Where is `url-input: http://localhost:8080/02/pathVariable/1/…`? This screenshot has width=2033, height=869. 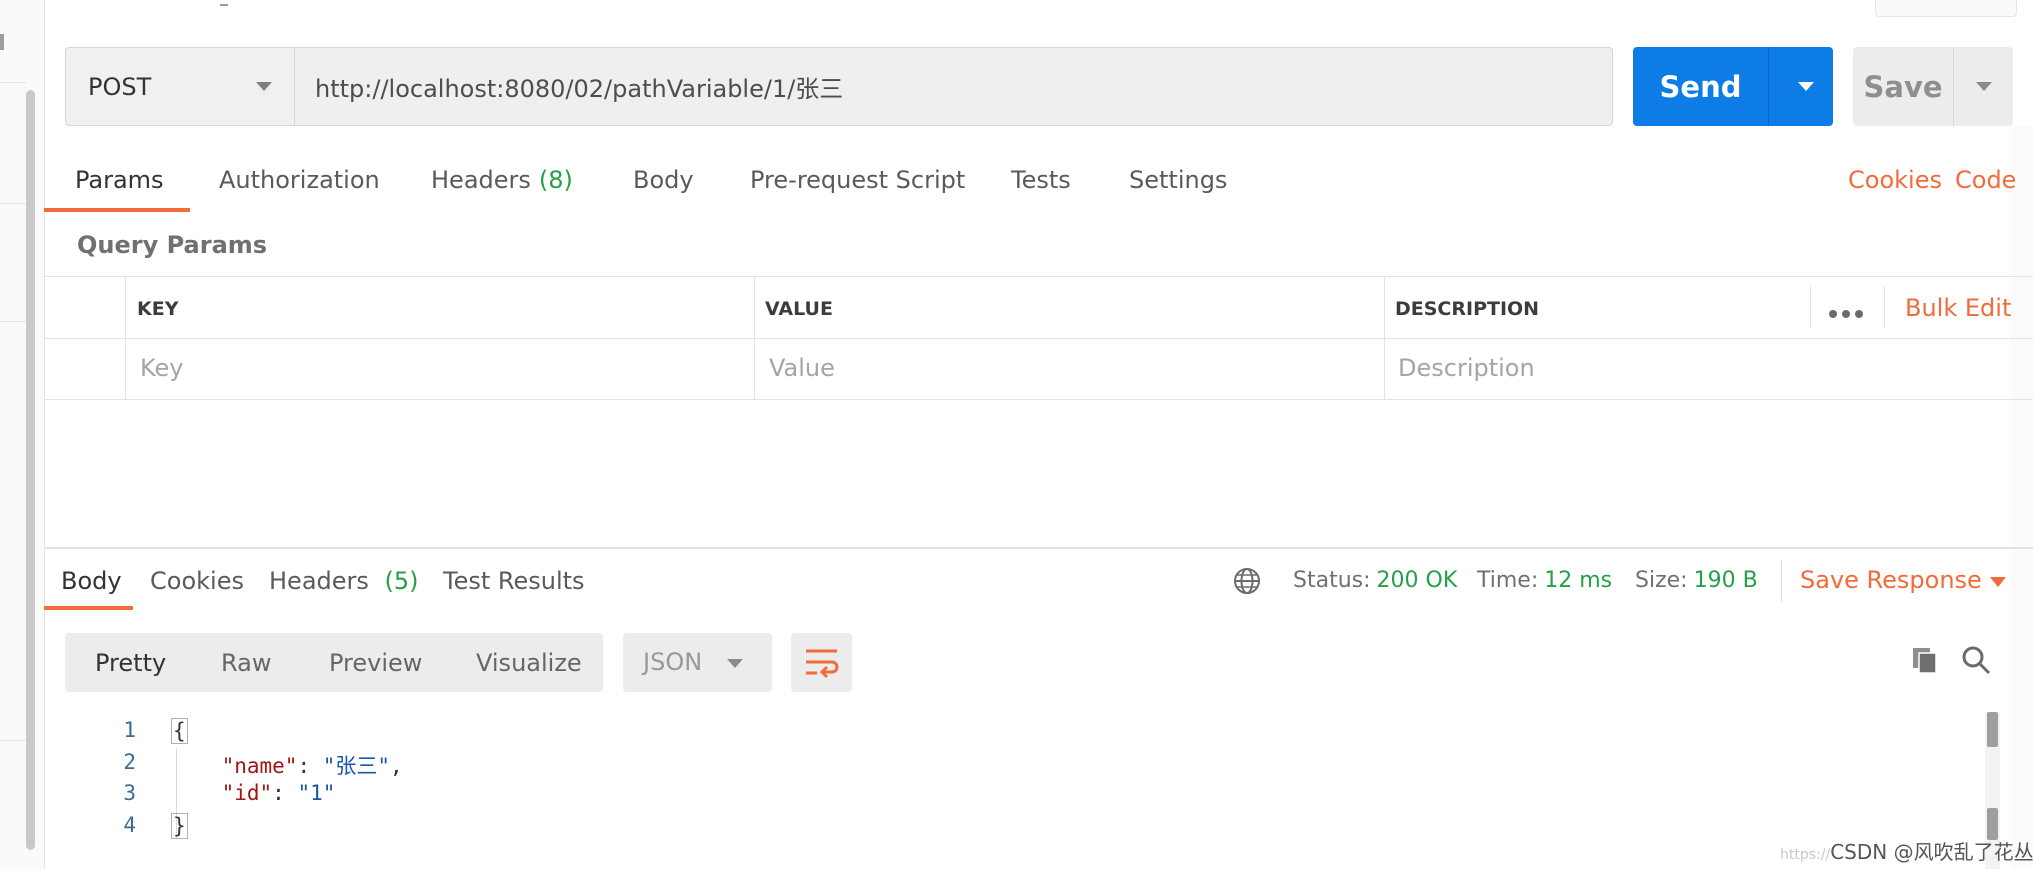 url-input: http://localhost:8080/02/pathVariable/1/… is located at coordinates (954, 86).